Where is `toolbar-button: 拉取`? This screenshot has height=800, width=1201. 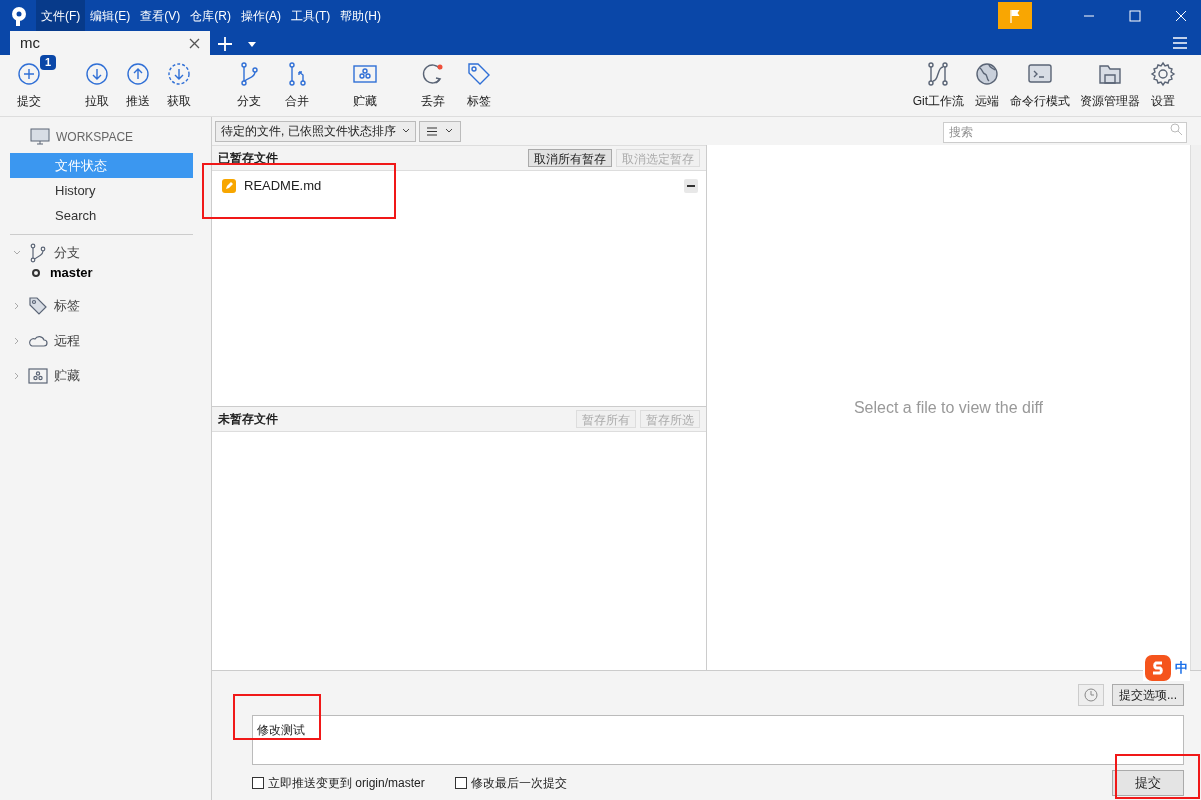 toolbar-button: 拉取 is located at coordinates (97, 85).